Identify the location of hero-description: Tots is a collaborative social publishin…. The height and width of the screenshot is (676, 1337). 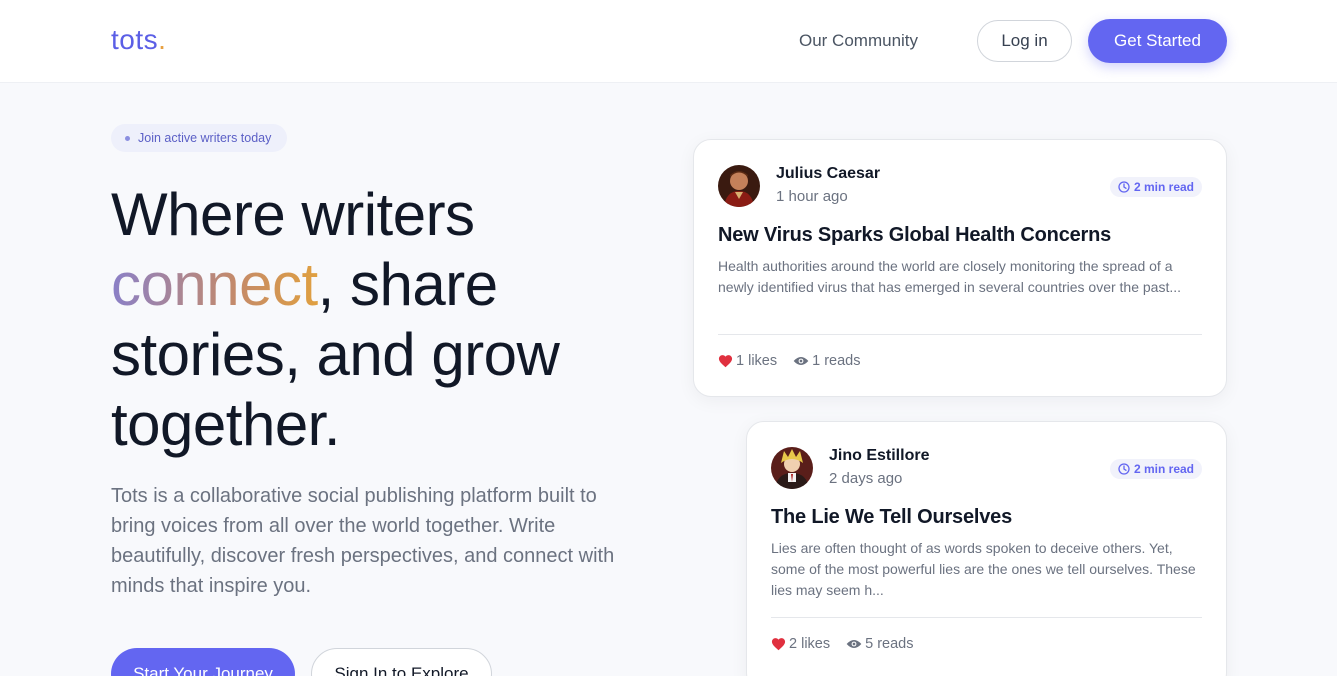
(363, 541).